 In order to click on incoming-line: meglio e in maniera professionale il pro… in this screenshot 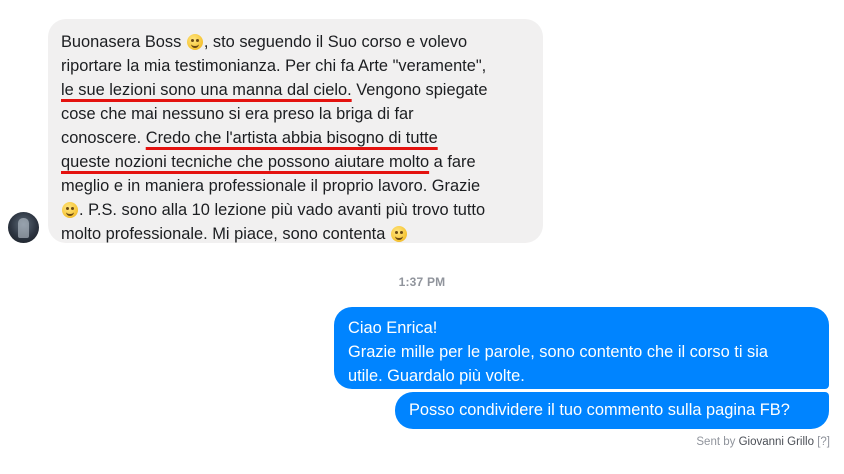, I will do `click(295, 186)`.